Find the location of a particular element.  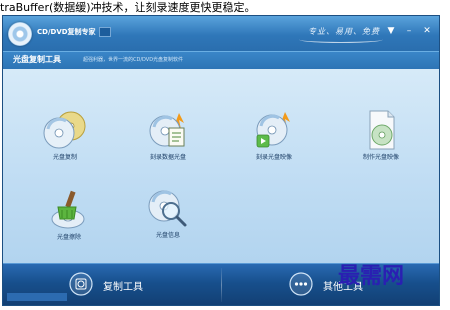

status-strip is located at coordinates (37, 297).